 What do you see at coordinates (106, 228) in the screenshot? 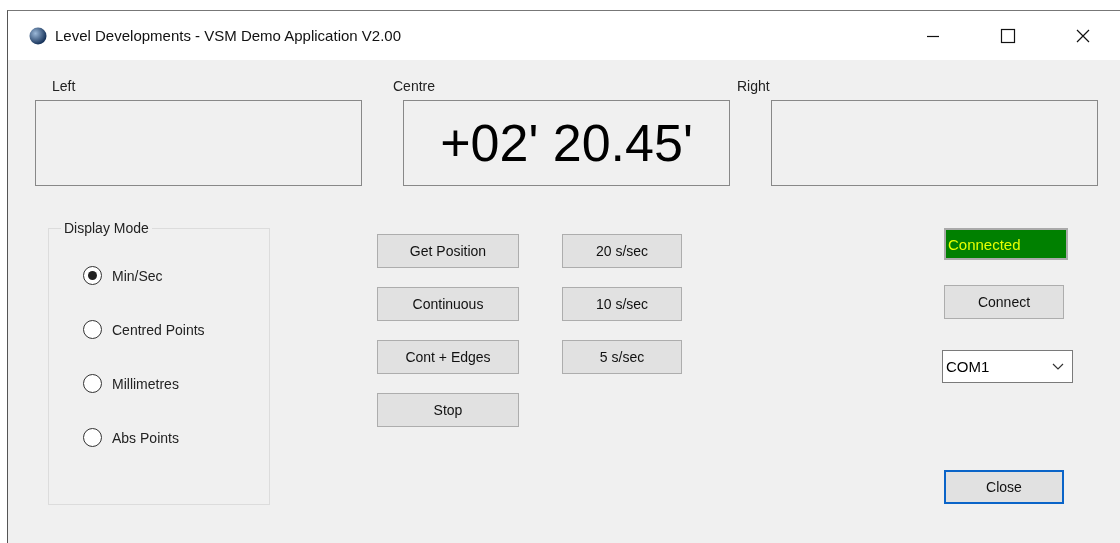
I see `group-title: Display Mode` at bounding box center [106, 228].